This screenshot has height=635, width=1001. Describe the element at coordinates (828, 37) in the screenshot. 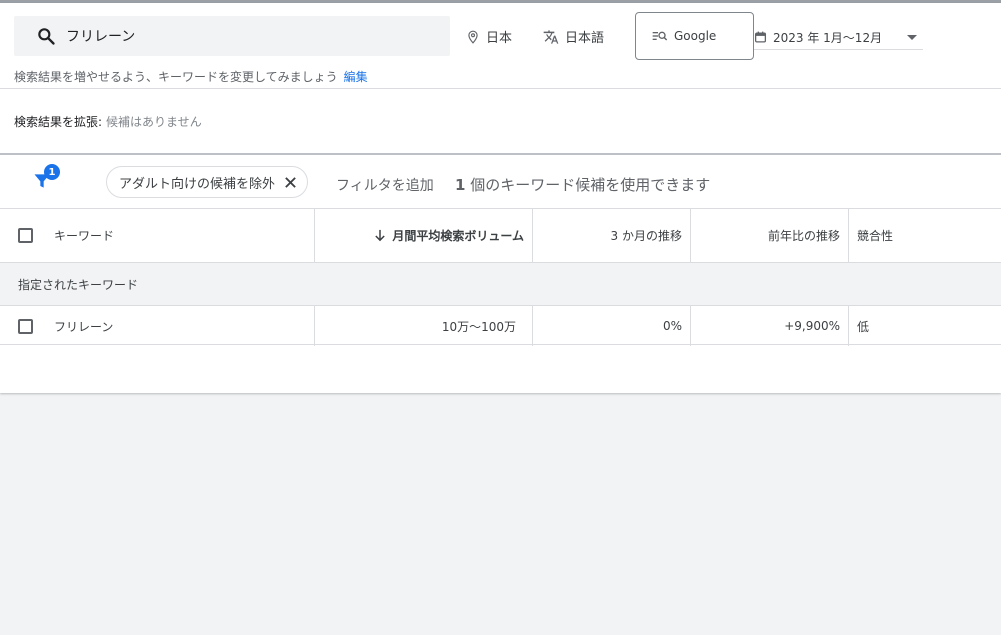

I see `date-range-label: 2023 年 1月～12月` at that location.